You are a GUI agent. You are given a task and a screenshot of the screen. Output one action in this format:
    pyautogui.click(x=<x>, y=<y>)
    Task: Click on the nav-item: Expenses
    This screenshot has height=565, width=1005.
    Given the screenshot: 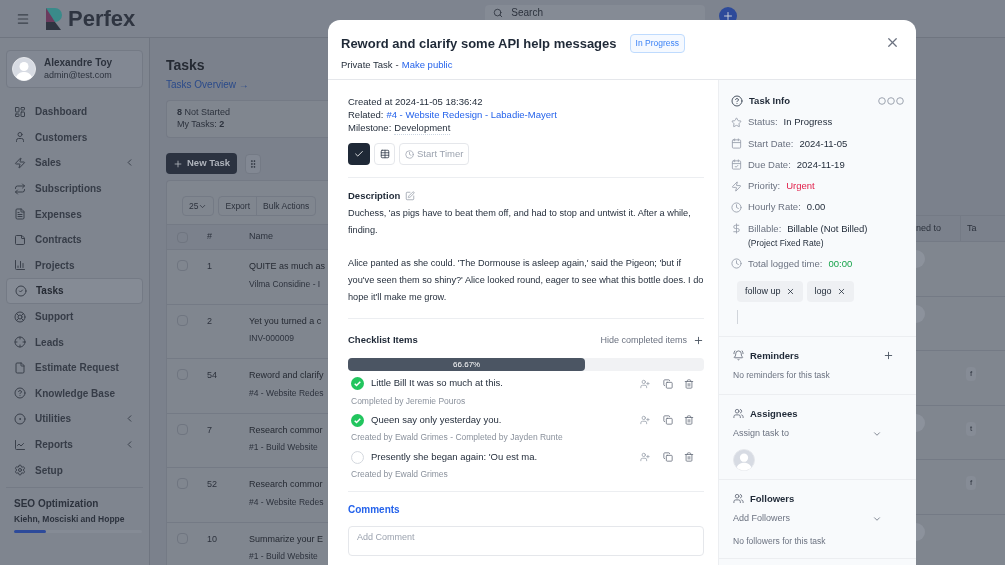 What is the action you would take?
    pyautogui.click(x=74, y=214)
    